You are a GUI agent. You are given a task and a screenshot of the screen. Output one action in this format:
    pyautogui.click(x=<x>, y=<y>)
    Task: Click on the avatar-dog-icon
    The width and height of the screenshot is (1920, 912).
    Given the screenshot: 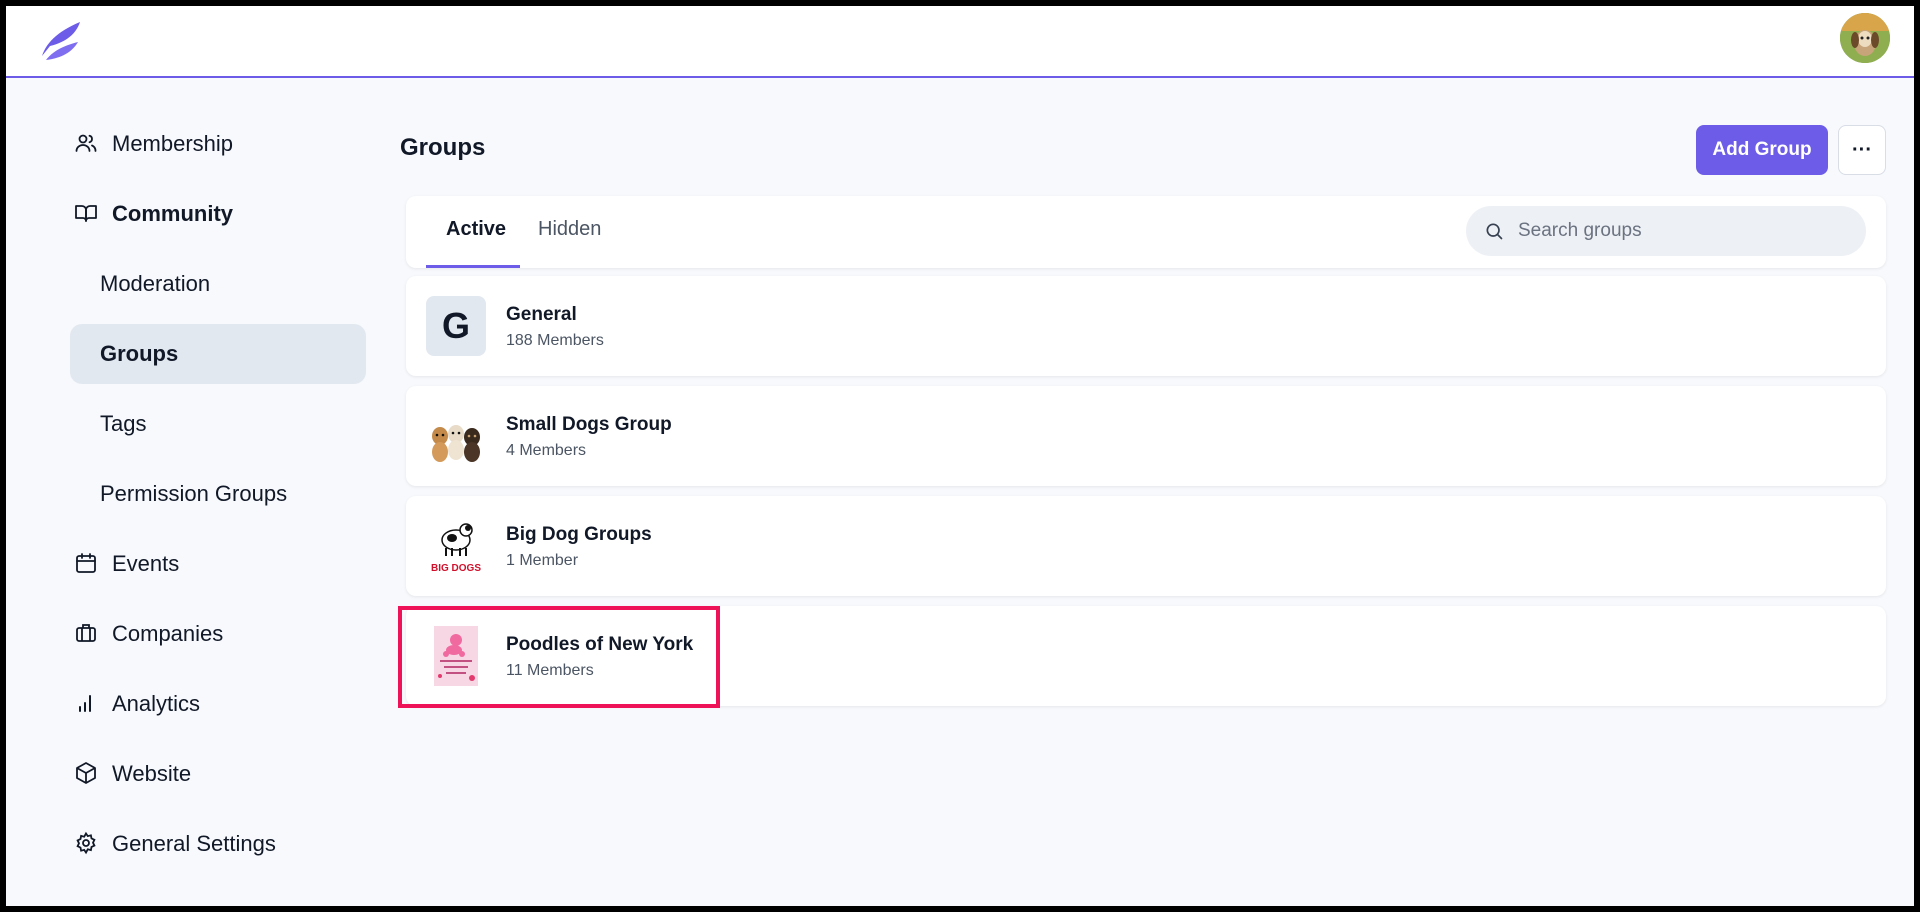 What is the action you would take?
    pyautogui.click(x=1865, y=38)
    